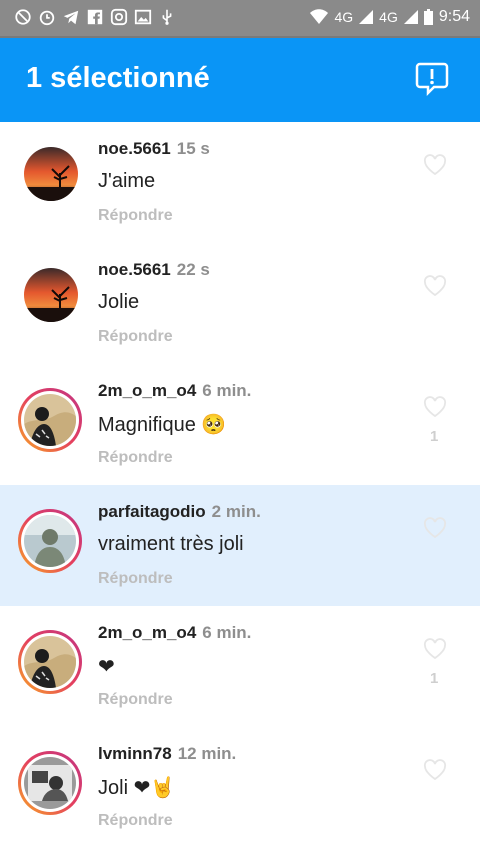  I want to click on comment-row: 2m_o_m_o4 6 min. Magnifique 🥺 Répondre 1, so click(240, 424).